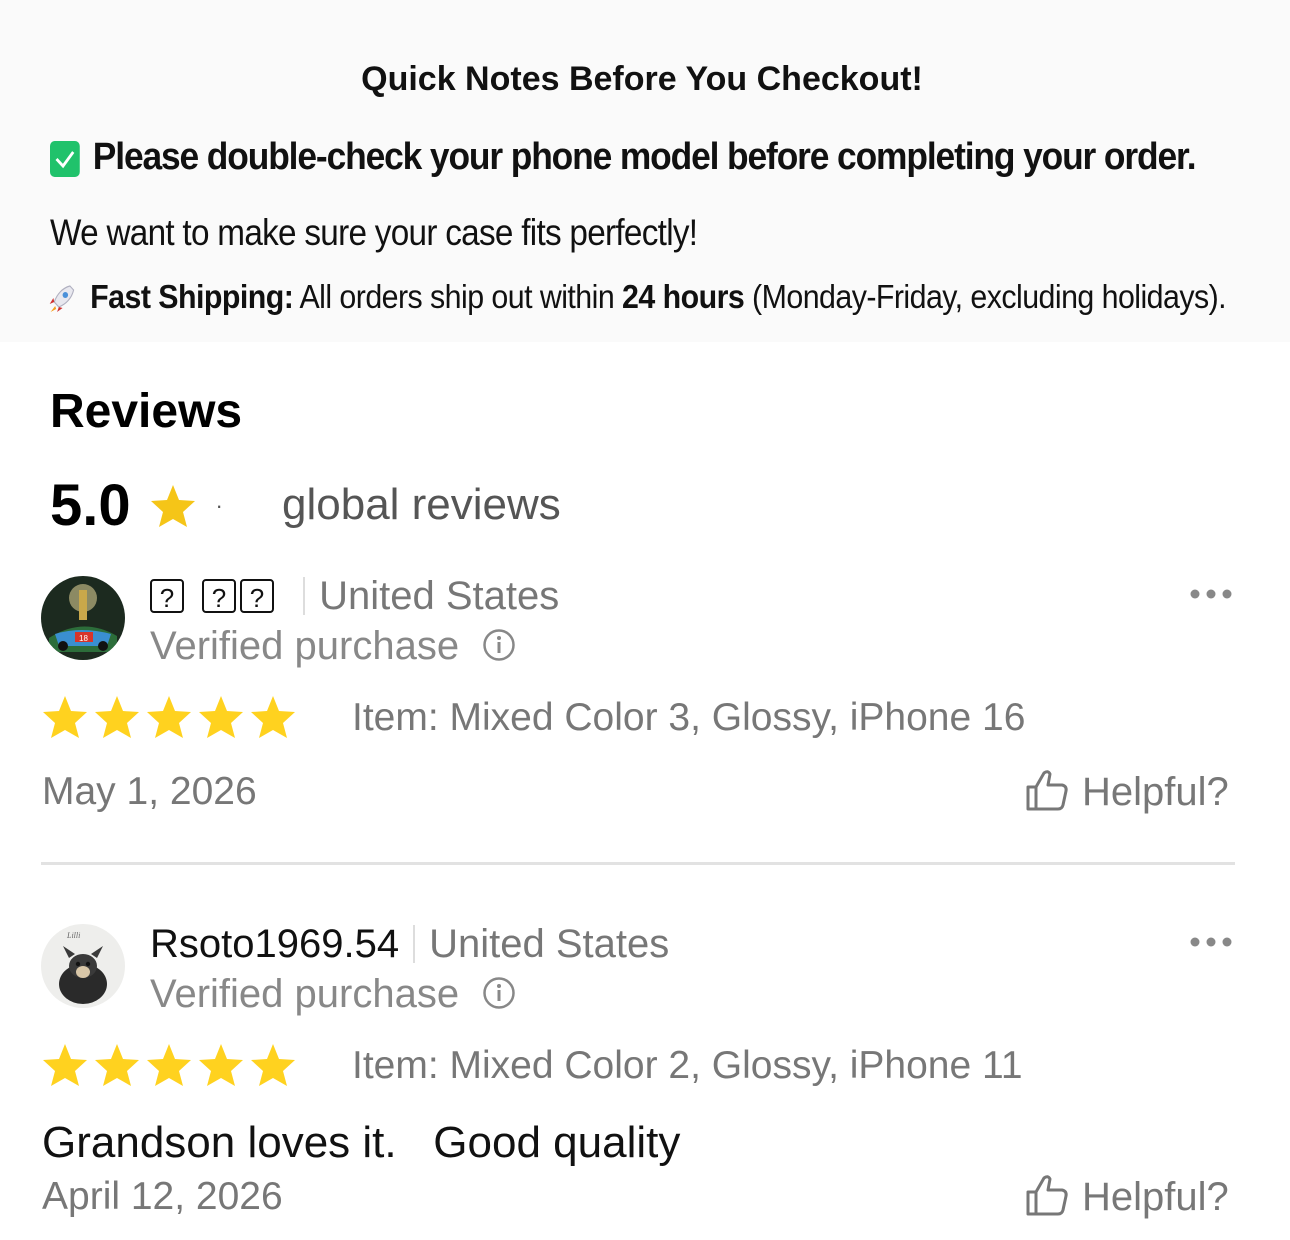 The image size is (1290, 1240). I want to click on item-variant: Item: Mixed Color 2, Glossy, iPhone 11, so click(687, 1065).